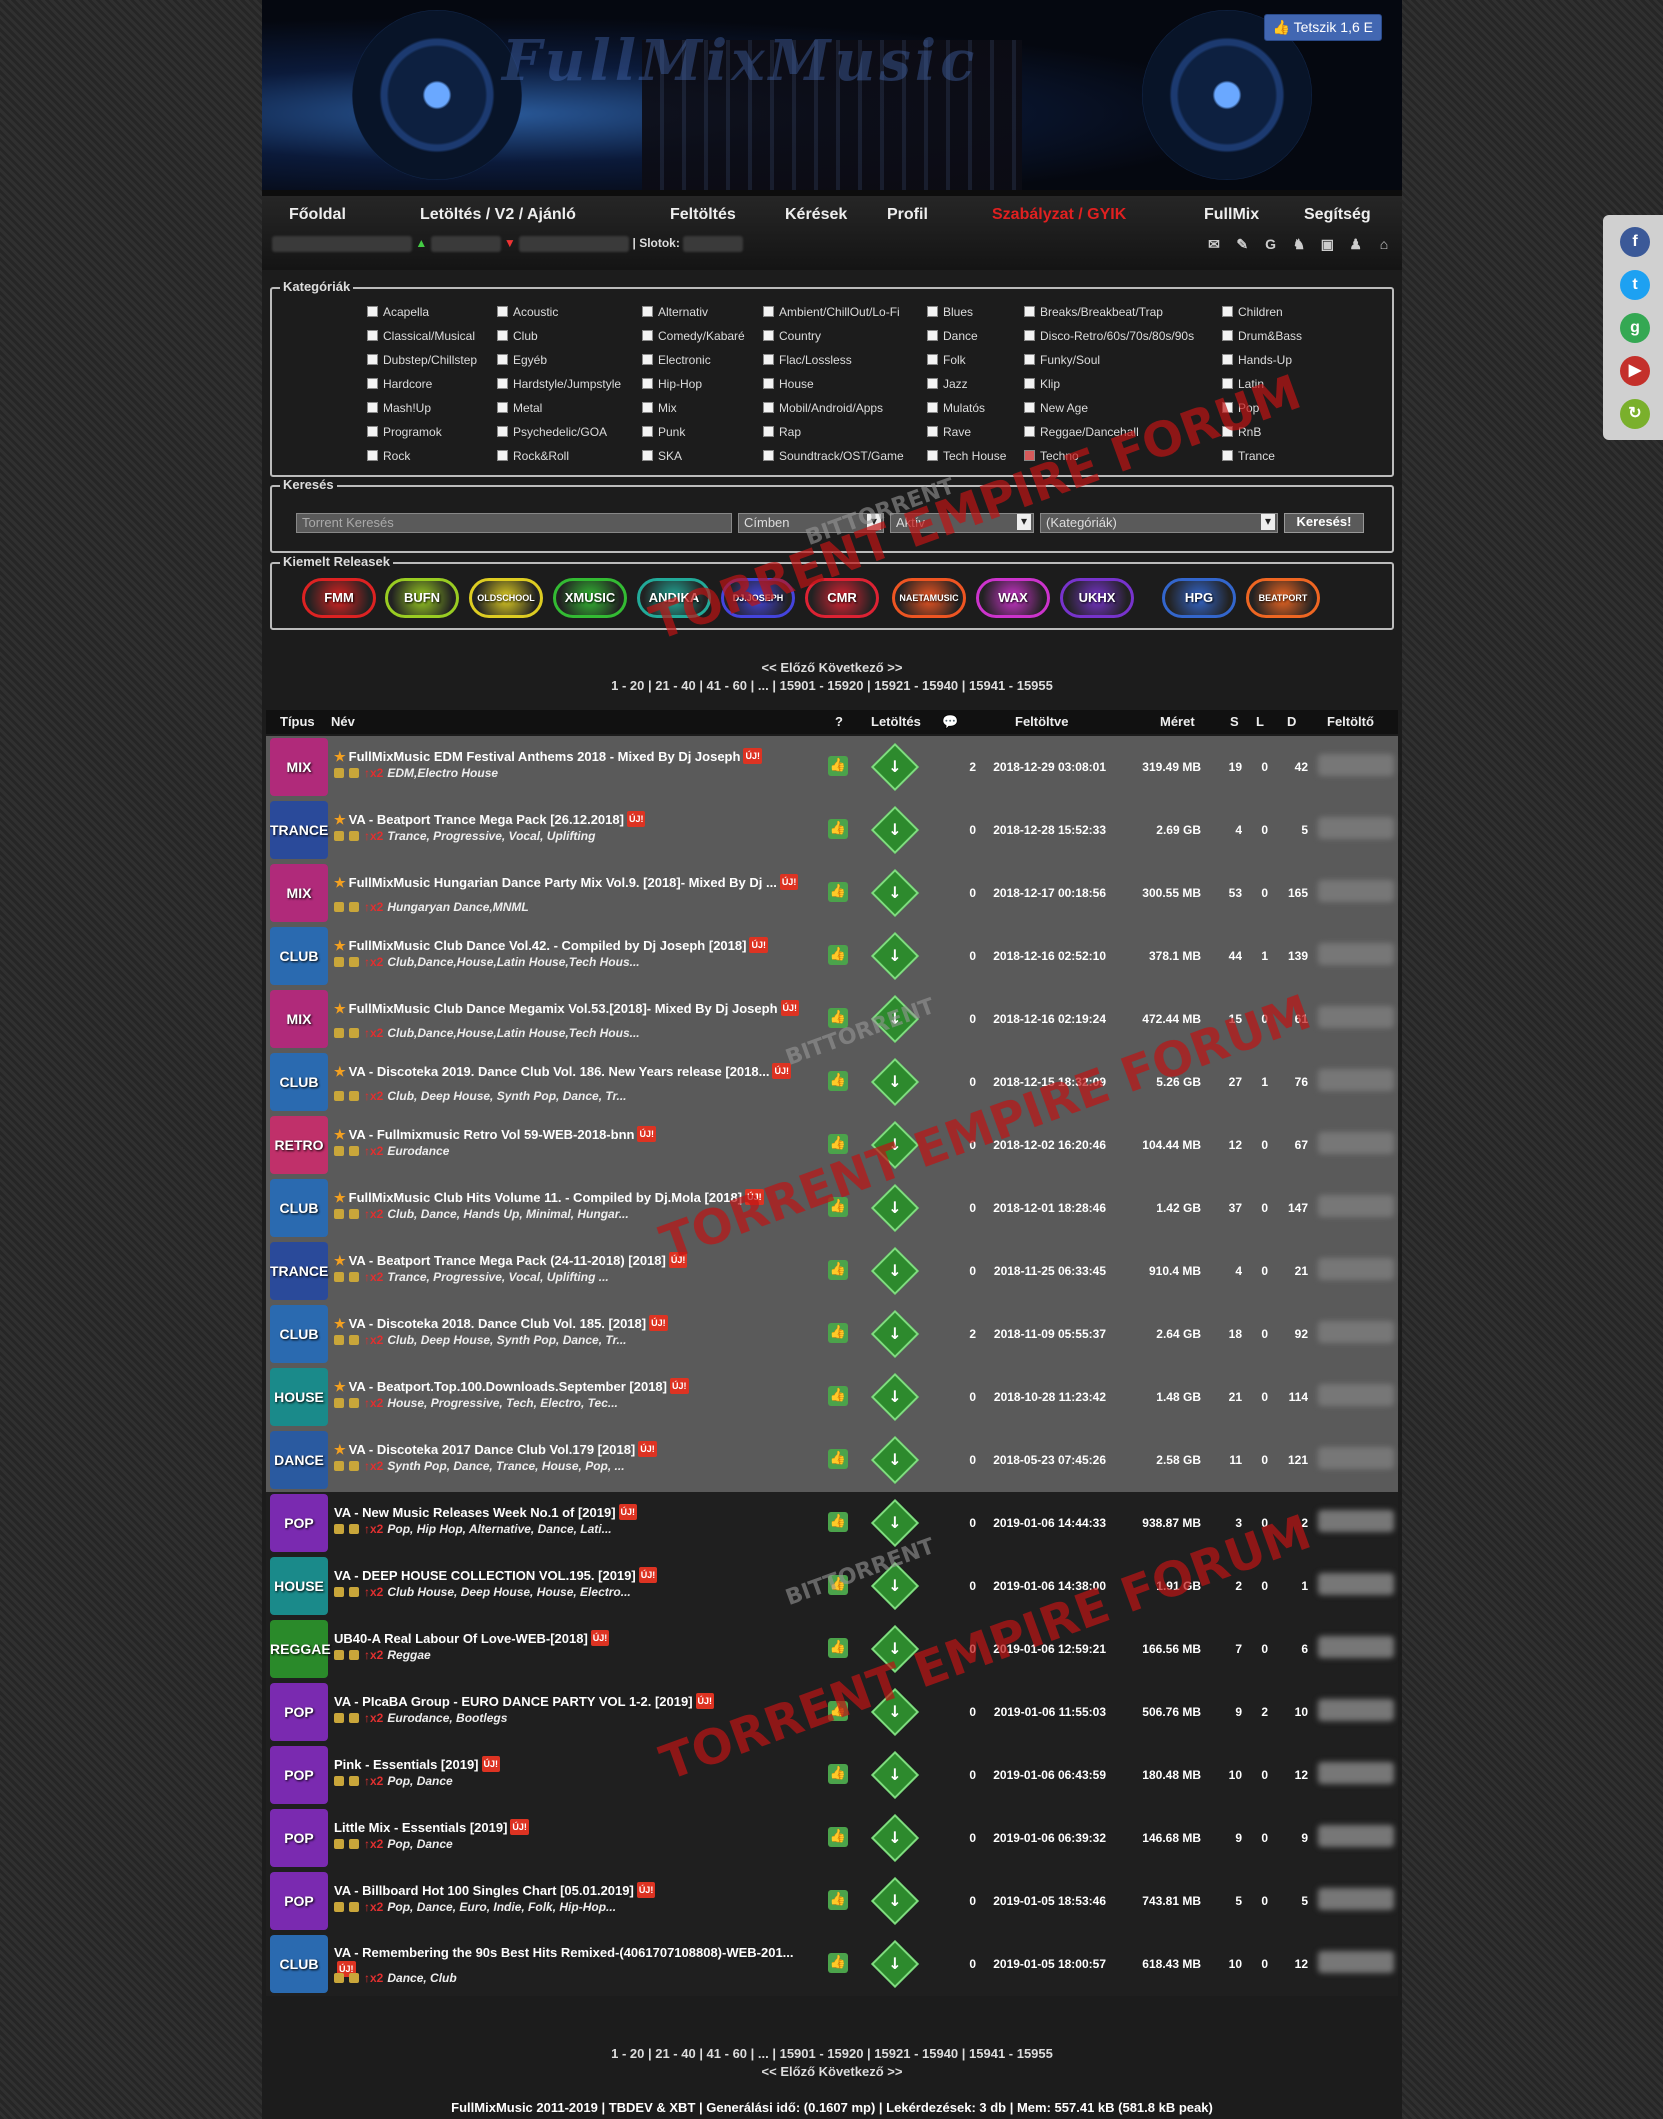 This screenshot has width=1663, height=2119. I want to click on torrent-title: UB40-A Real Labour Of Love-WEB-[2018], so click(461, 1638).